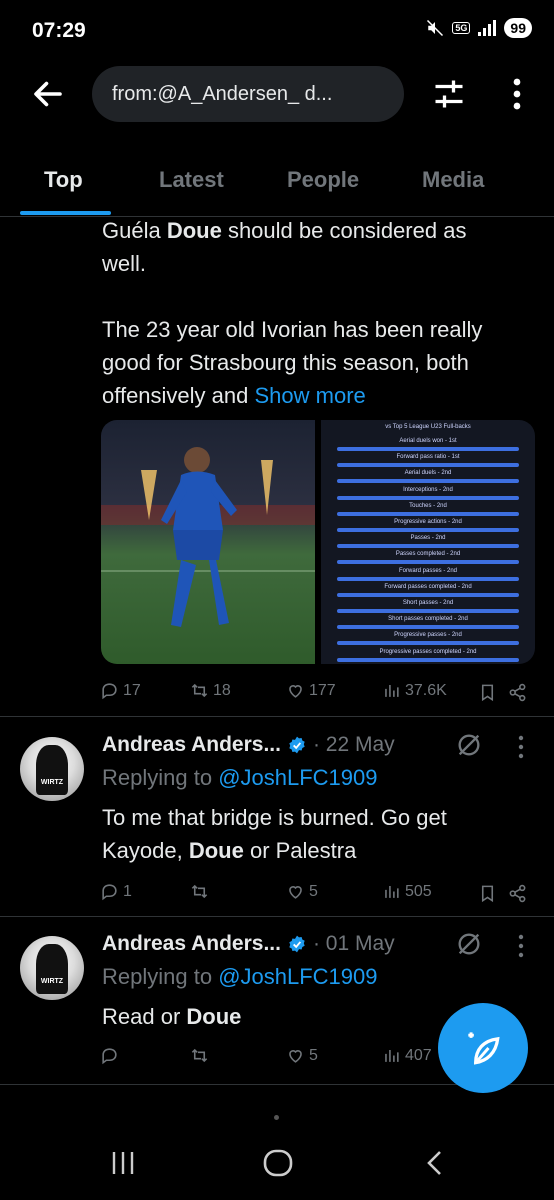 This screenshot has width=554, height=1200. What do you see at coordinates (309, 395) in the screenshot?
I see `show-more-link: Show more` at bounding box center [309, 395].